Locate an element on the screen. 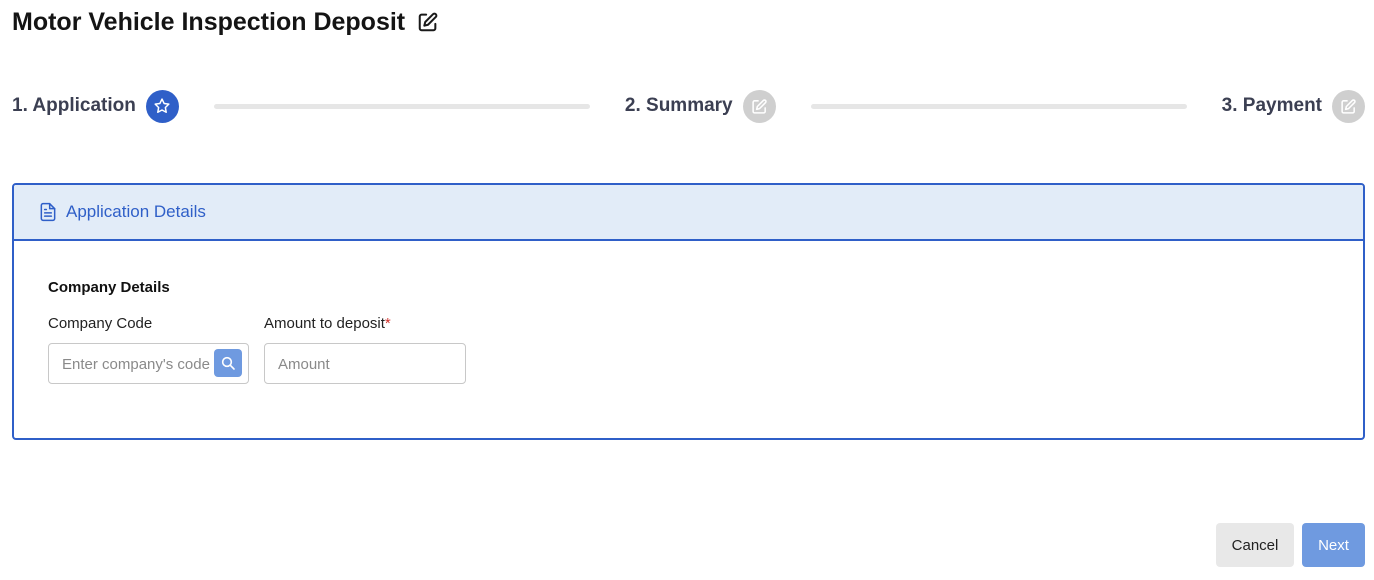 Image resolution: width=1374 pixels, height=580 pixels. next-button: Next is located at coordinates (1333, 545).